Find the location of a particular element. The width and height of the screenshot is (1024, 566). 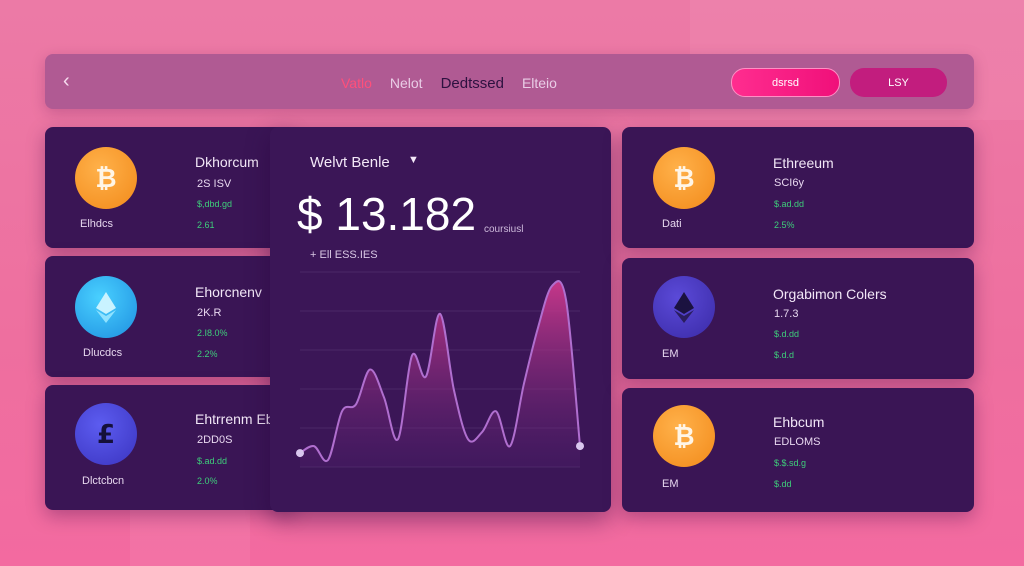

coin-name: Ehorcnenv is located at coordinates (228, 292).